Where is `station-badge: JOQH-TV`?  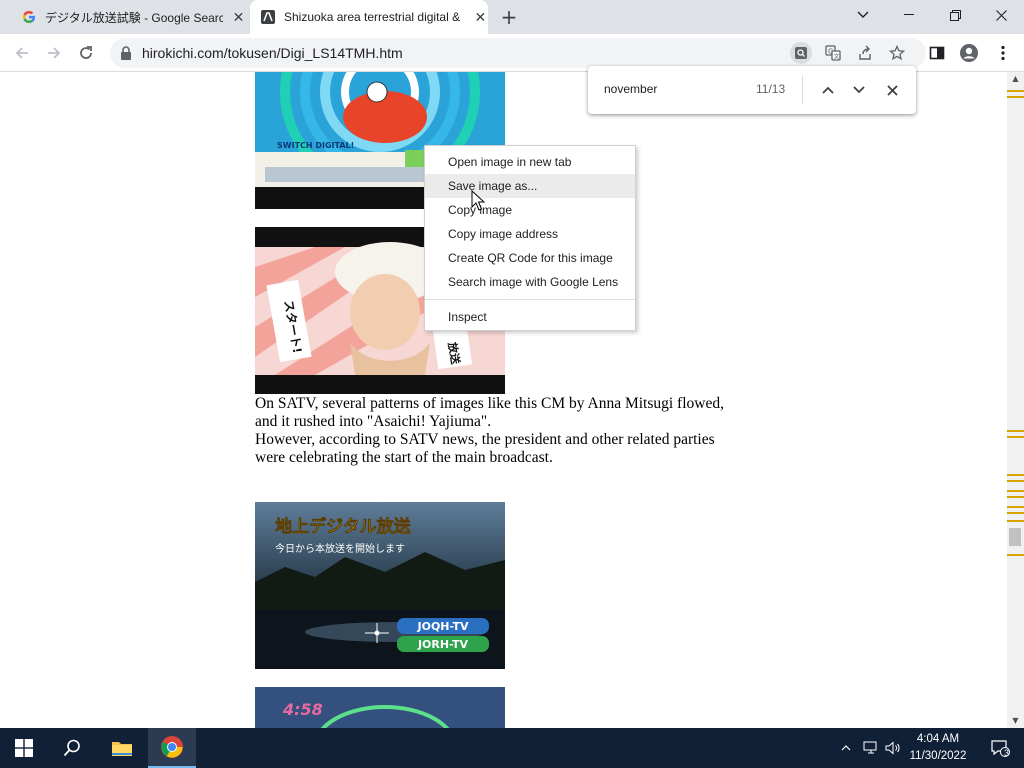
station-badge: JOQH-TV is located at coordinates (443, 626).